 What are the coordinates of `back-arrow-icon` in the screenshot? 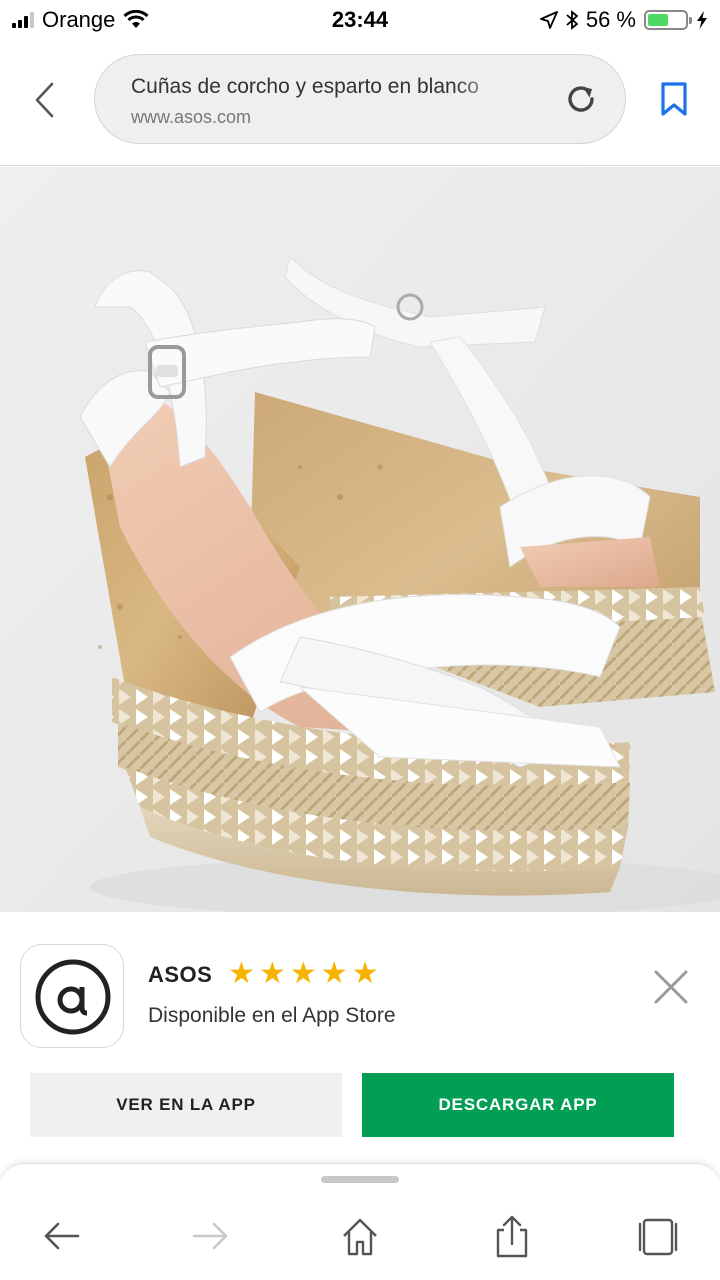 It's located at (62, 1236).